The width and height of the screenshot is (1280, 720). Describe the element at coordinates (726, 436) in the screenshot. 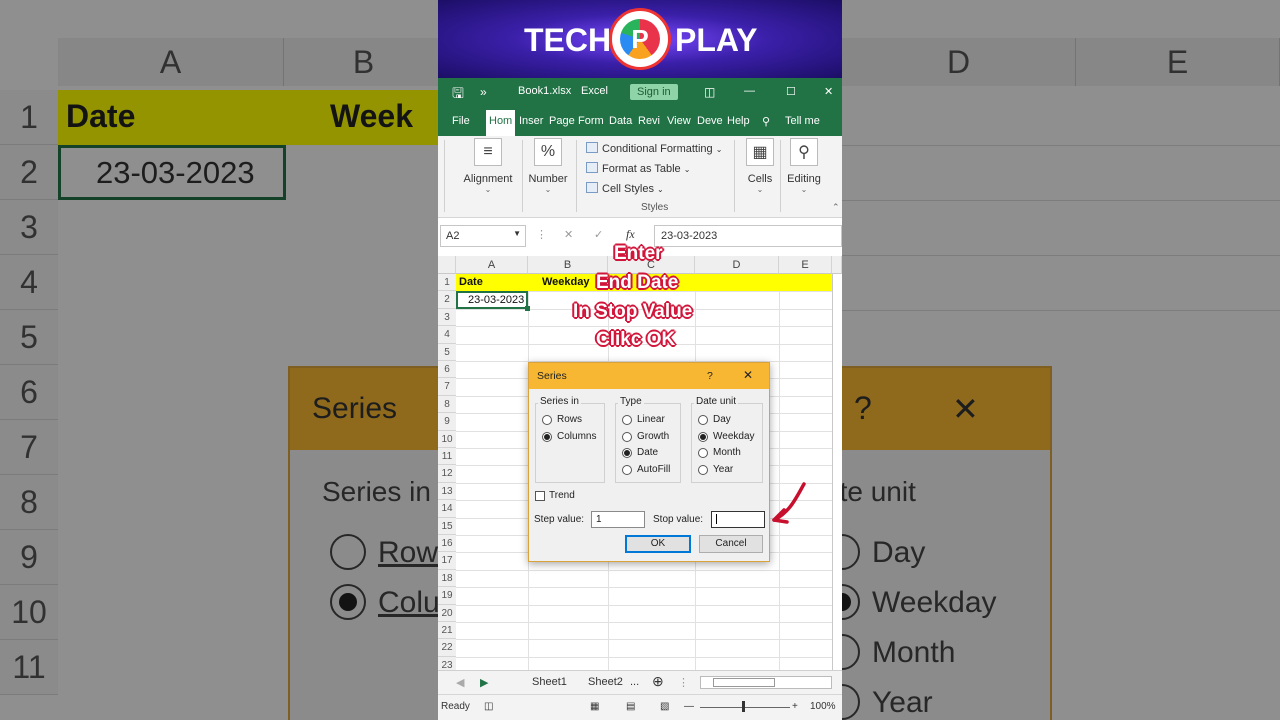

I see `weekday-radio: Weekday` at that location.